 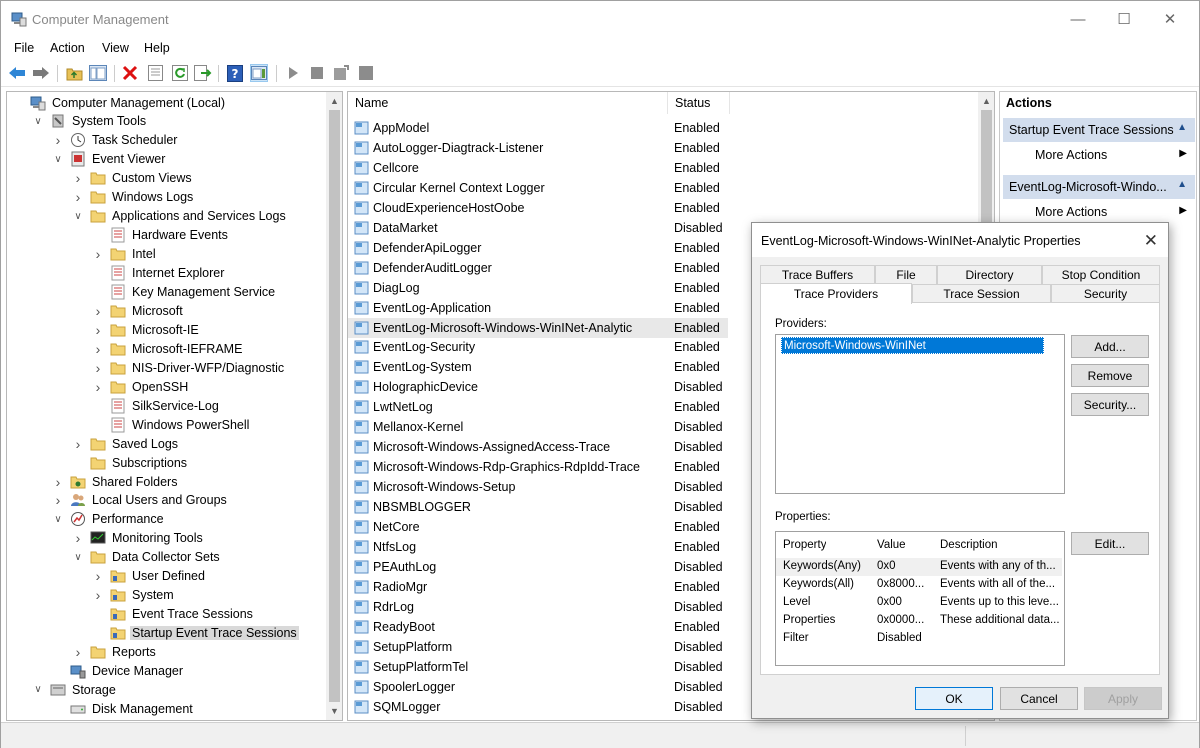 I want to click on list-row: DefenderApiLogger Enabled, so click(x=538, y=248).